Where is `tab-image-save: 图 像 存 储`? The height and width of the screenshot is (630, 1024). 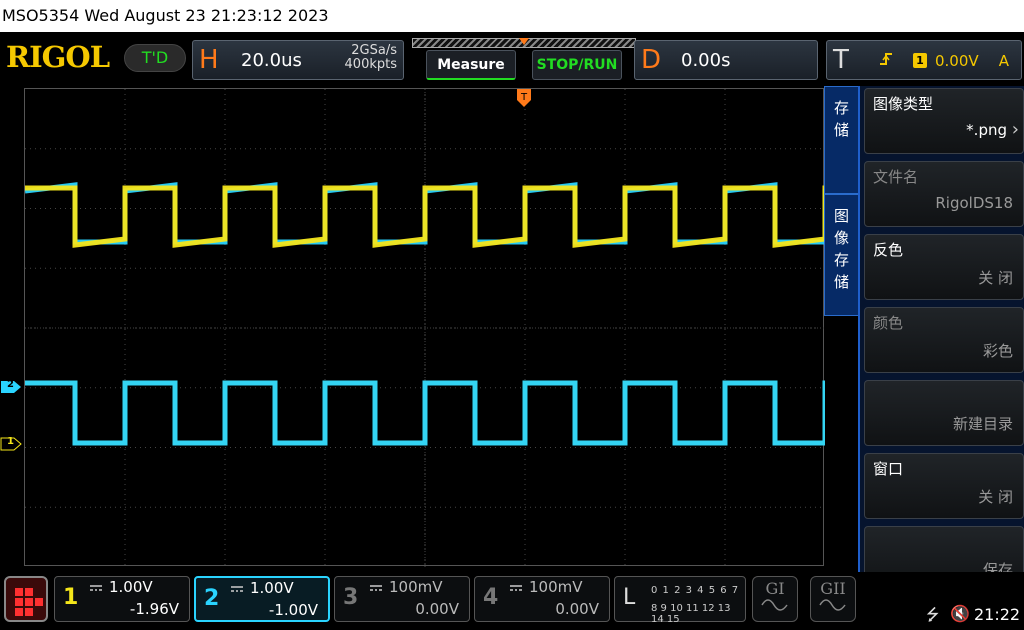
tab-image-save: 图 像 存 储 is located at coordinates (841, 255).